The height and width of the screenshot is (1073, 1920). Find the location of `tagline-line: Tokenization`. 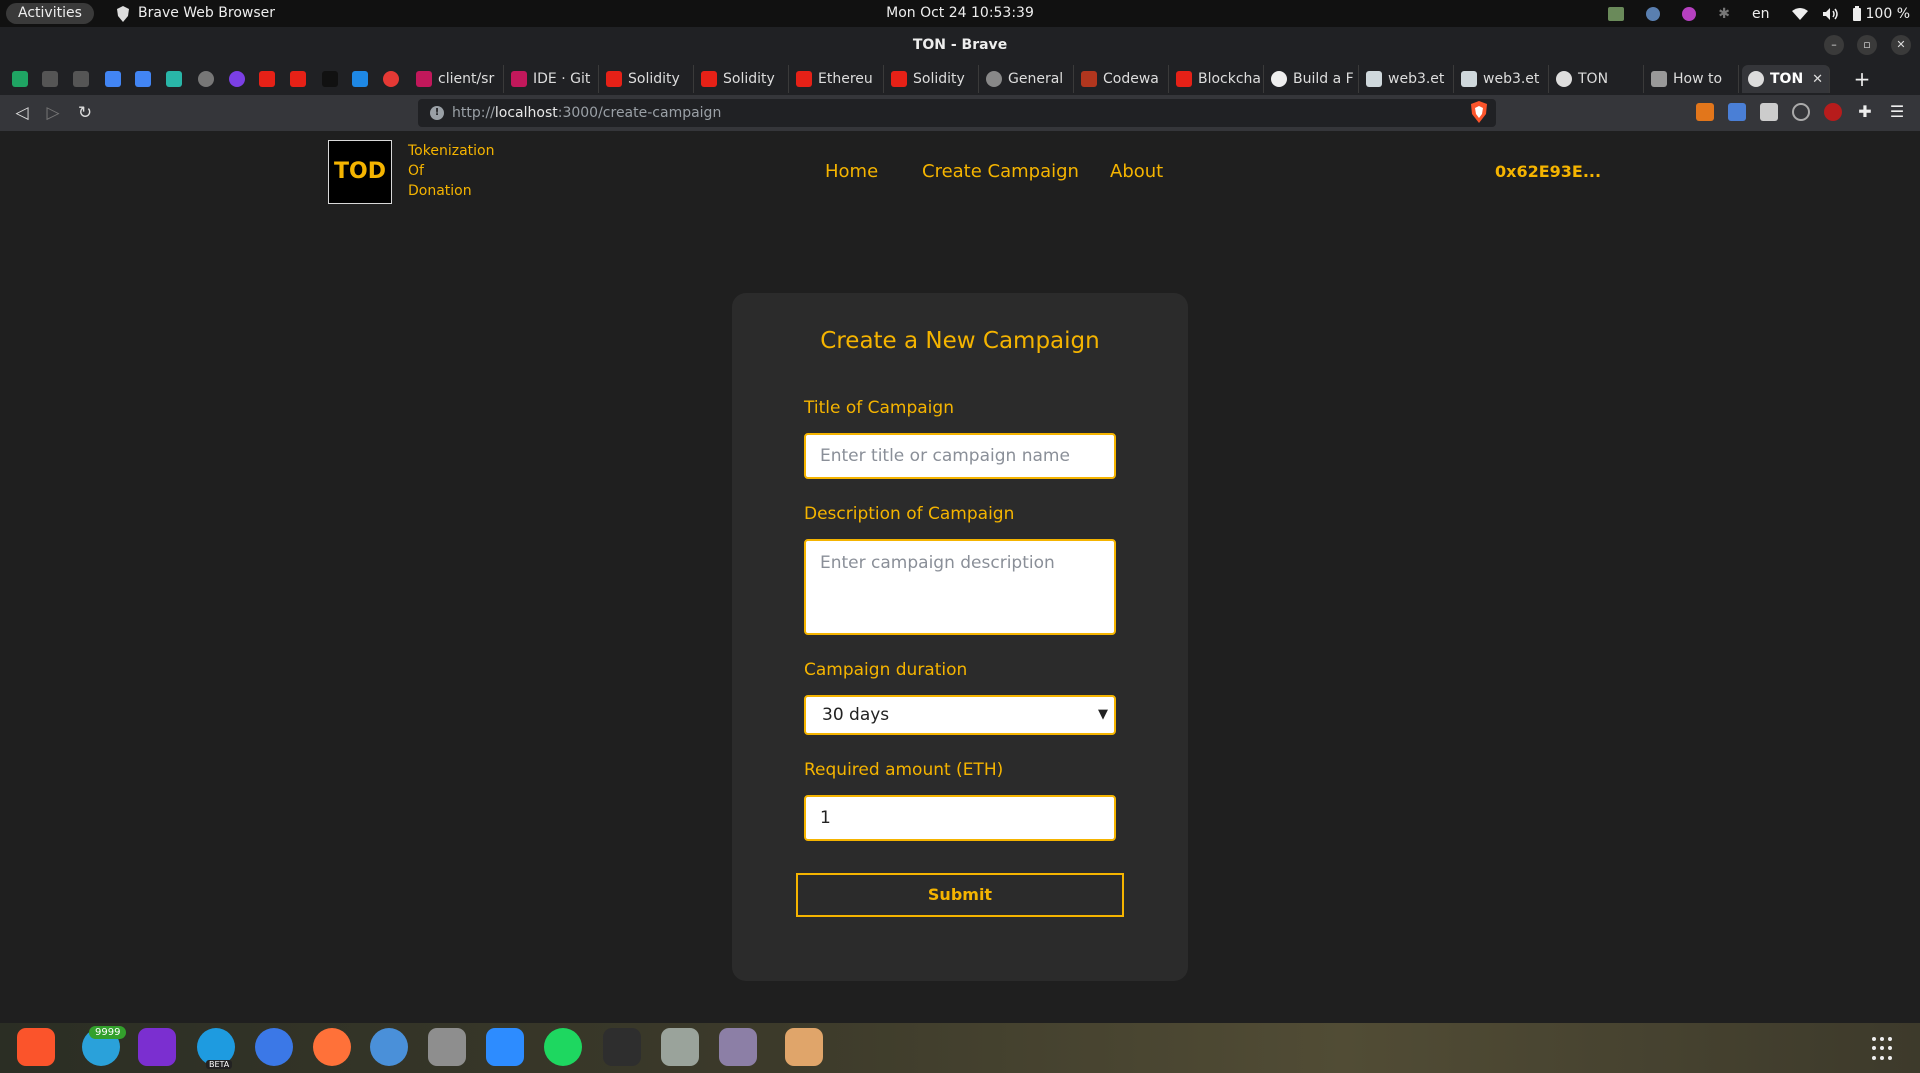

tagline-line: Tokenization is located at coordinates (451, 151).